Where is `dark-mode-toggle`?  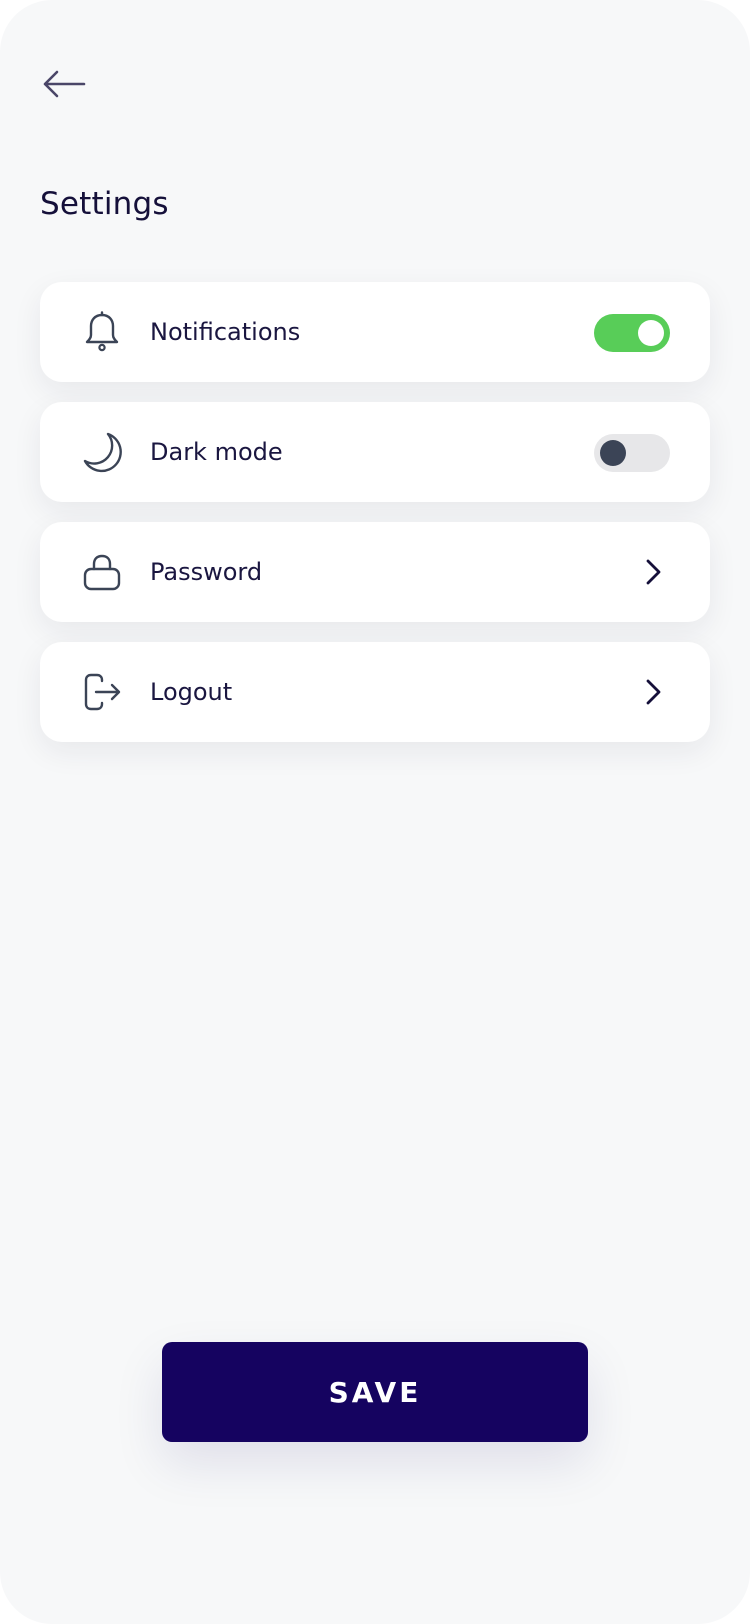
dark-mode-toggle is located at coordinates (632, 453).